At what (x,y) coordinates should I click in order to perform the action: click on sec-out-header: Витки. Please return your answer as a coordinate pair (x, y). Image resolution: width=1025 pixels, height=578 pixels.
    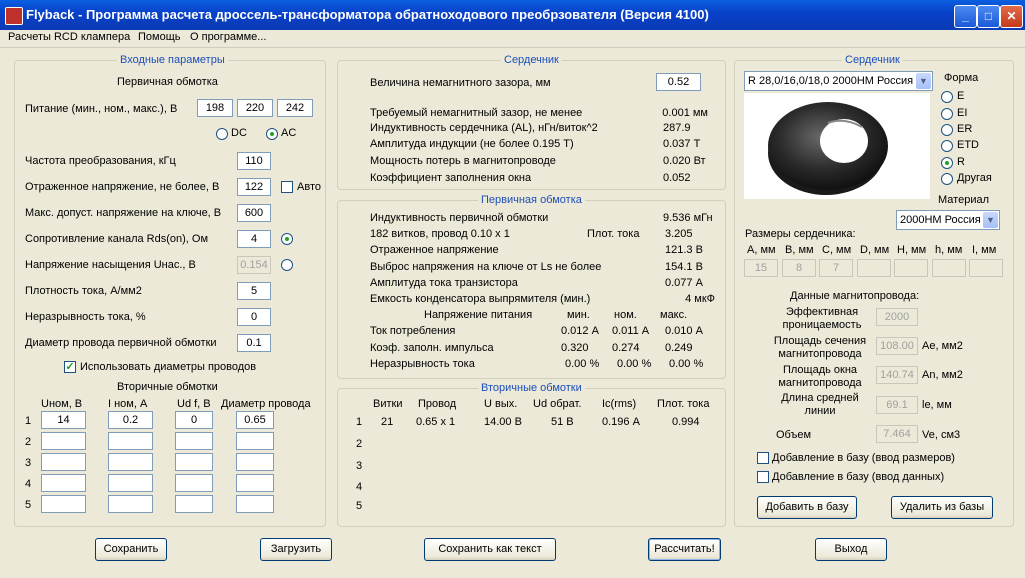
    Looking at the image, I should click on (388, 404).